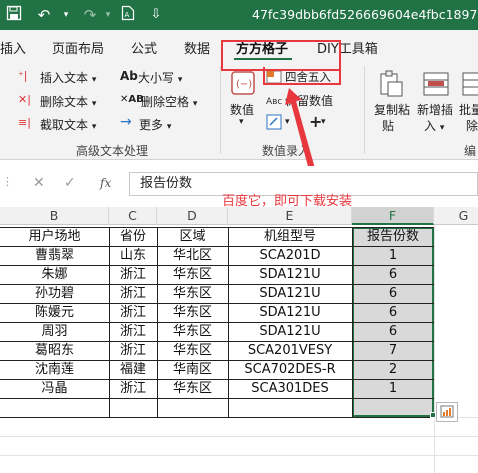  What do you see at coordinates (78, 47) in the screenshot?
I see `tab-page-layout: 页面布局` at bounding box center [78, 47].